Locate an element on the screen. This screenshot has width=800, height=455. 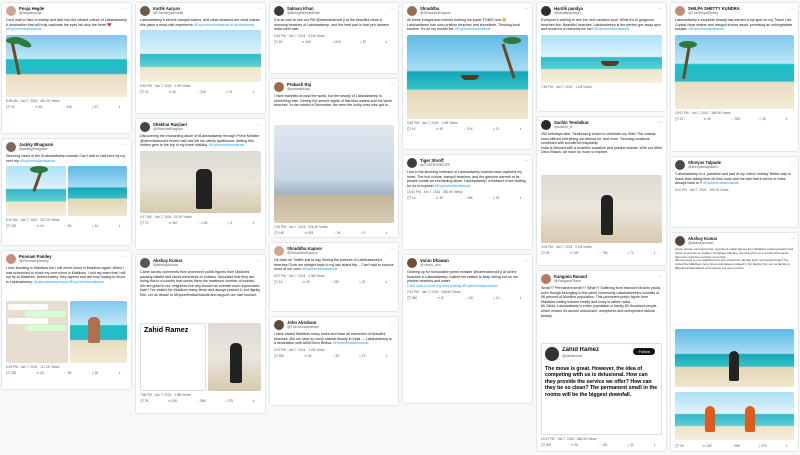
bookmark-icon: ▯ 28 is located at coordinates (95, 373).